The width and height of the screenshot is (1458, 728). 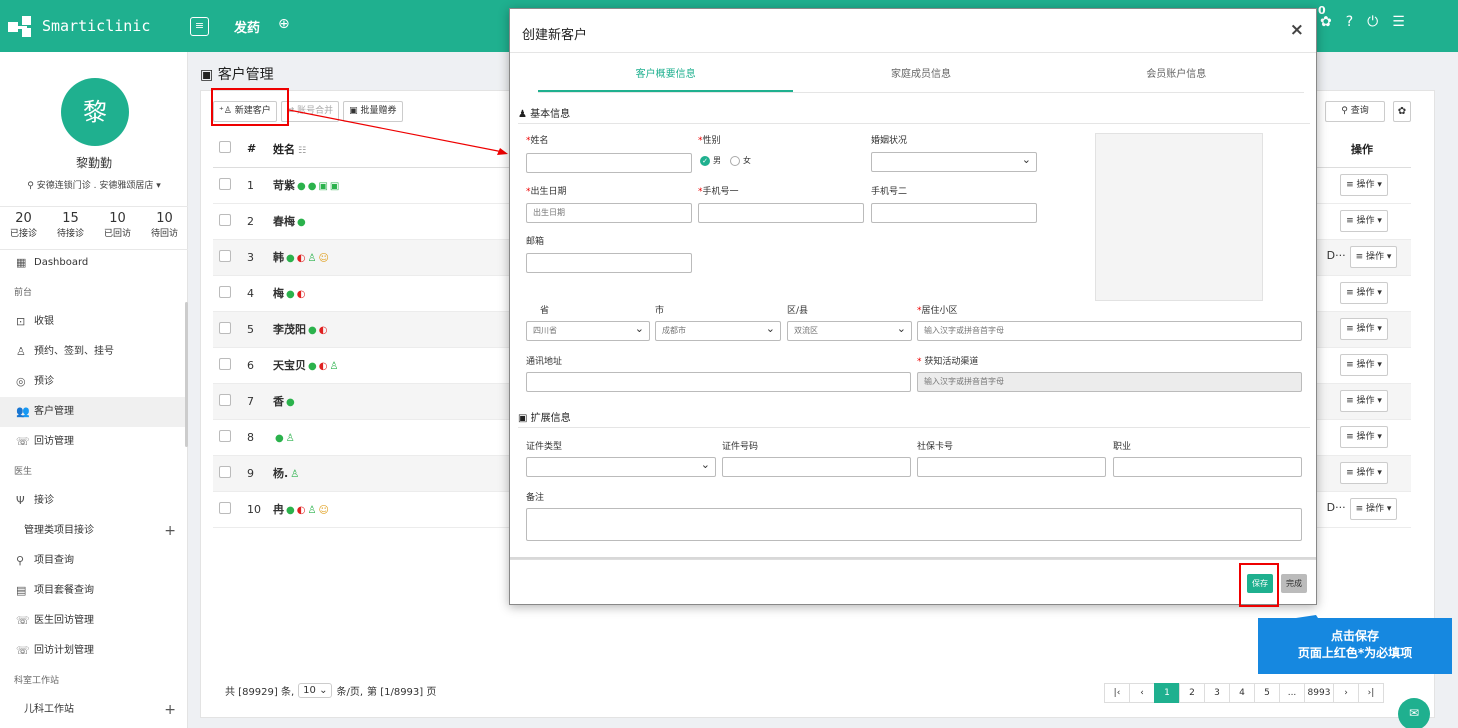 What do you see at coordinates (94, 412) in the screenshot?
I see `sidebar-item-customer: 👥 客户管理` at bounding box center [94, 412].